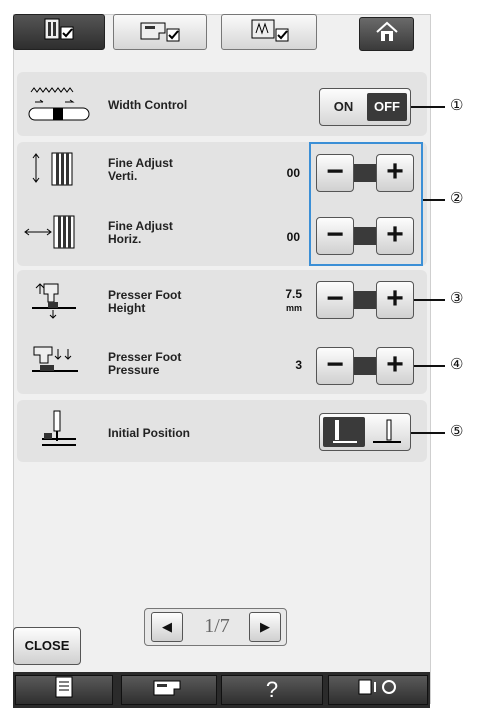  I want to click on width-control-label: Width Control, so click(148, 105).